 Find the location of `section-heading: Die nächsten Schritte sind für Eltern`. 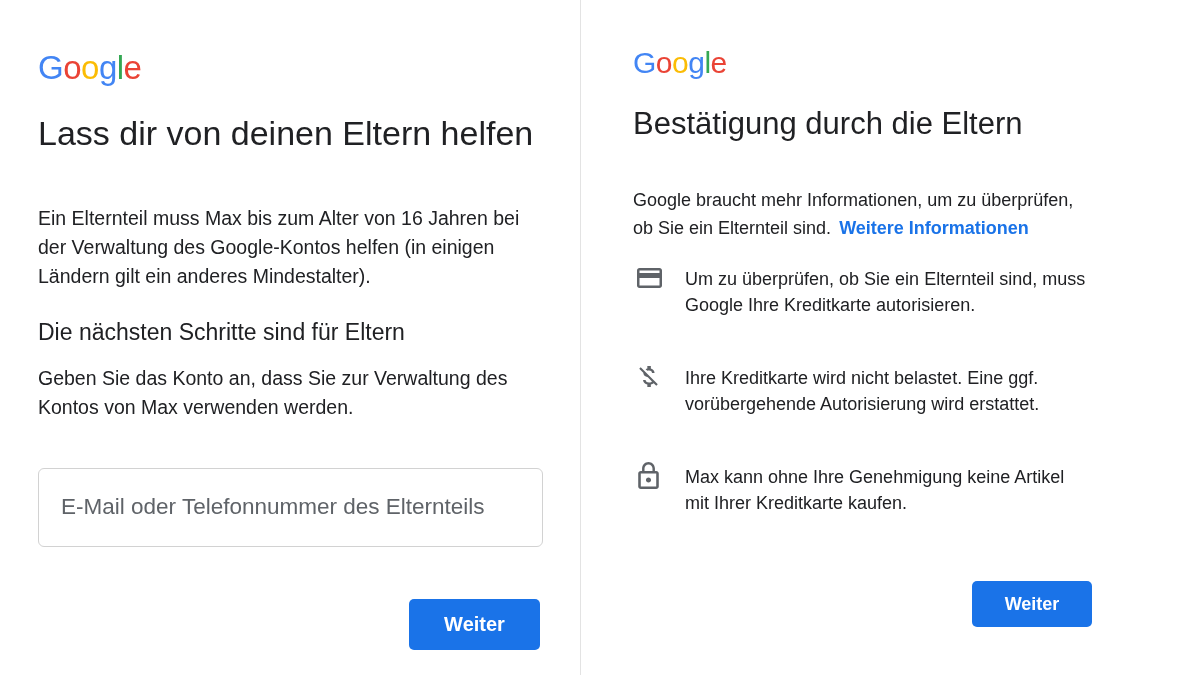

section-heading: Die nächsten Schritte sind für Eltern is located at coordinates (222, 332).